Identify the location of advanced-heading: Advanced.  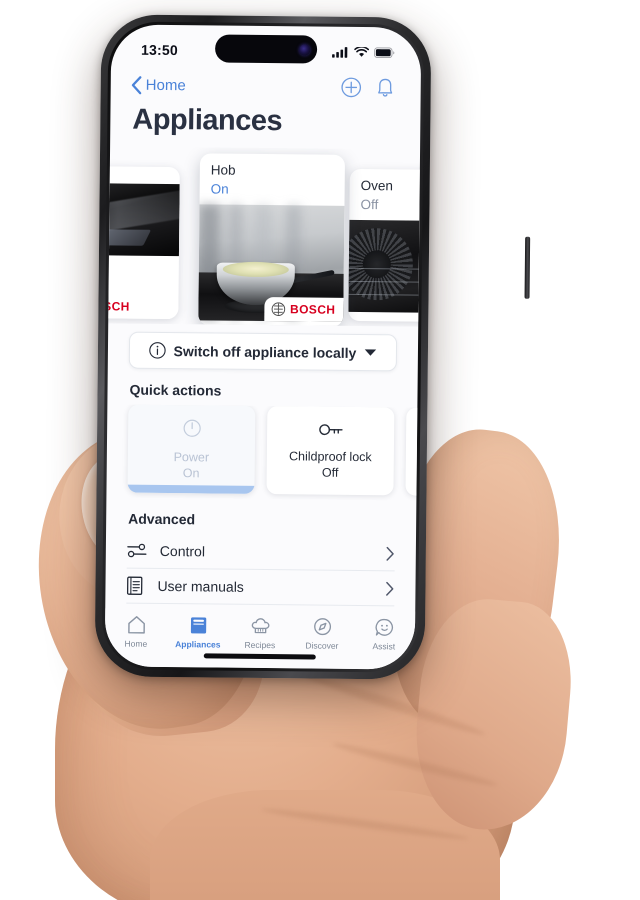
(162, 519).